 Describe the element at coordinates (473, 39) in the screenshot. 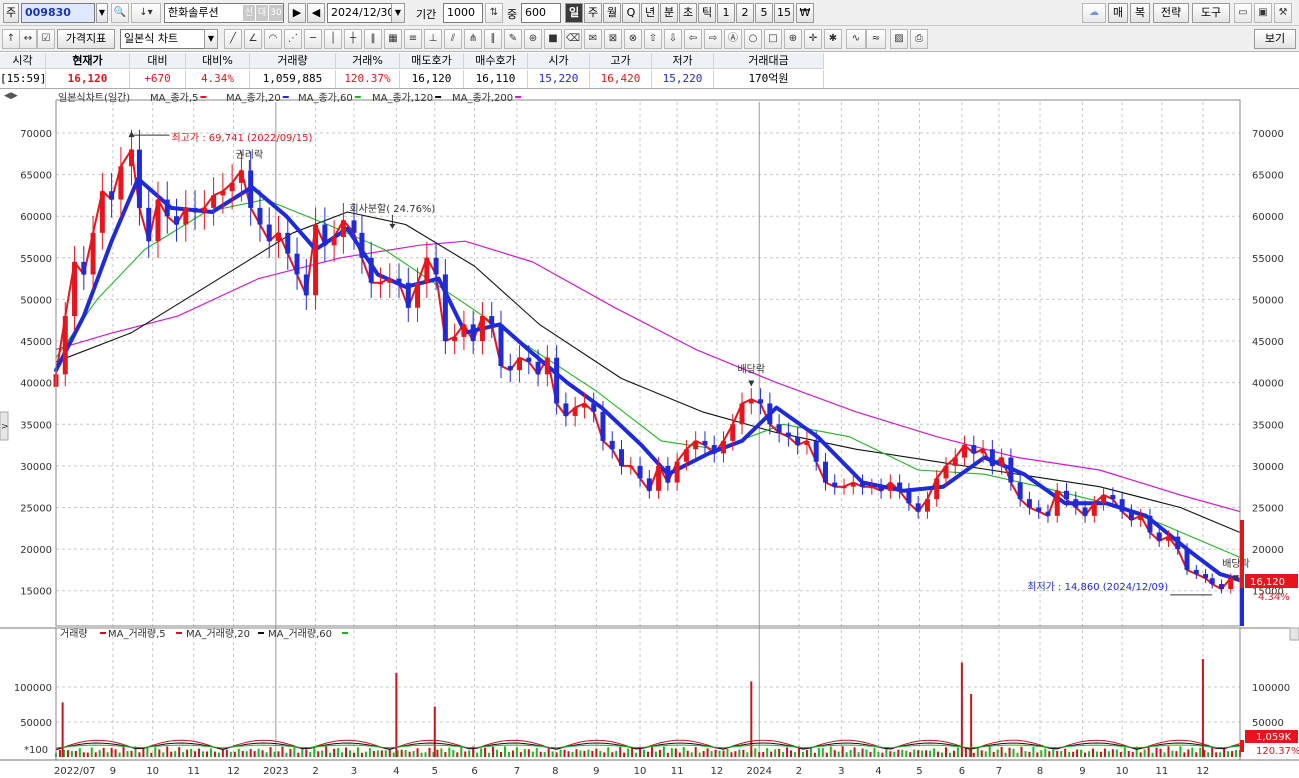

I see `pitchfork-icon: ⋔` at that location.